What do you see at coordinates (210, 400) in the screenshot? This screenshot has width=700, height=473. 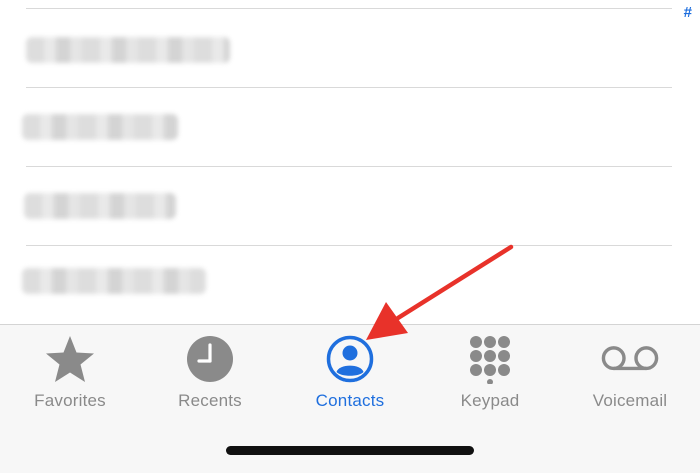 I see `tab-label: Recents` at bounding box center [210, 400].